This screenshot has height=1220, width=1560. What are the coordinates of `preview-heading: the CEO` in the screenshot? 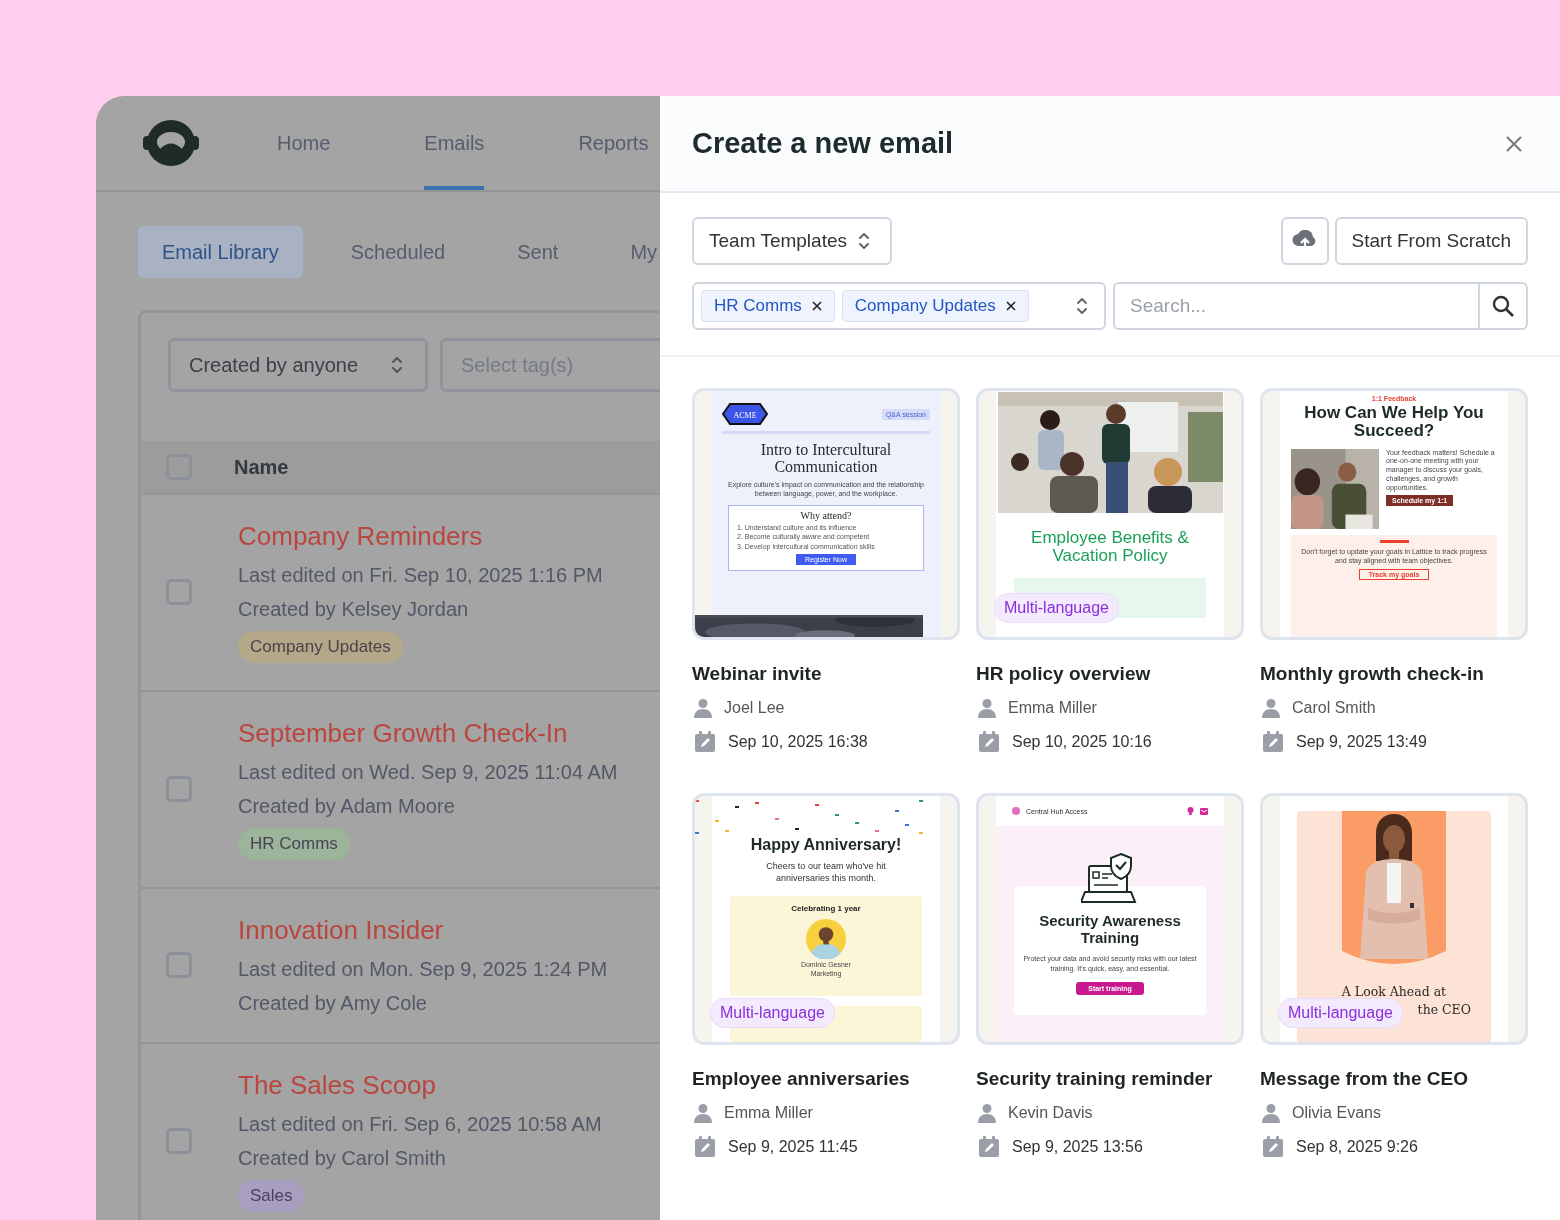 It's located at (1444, 1009).